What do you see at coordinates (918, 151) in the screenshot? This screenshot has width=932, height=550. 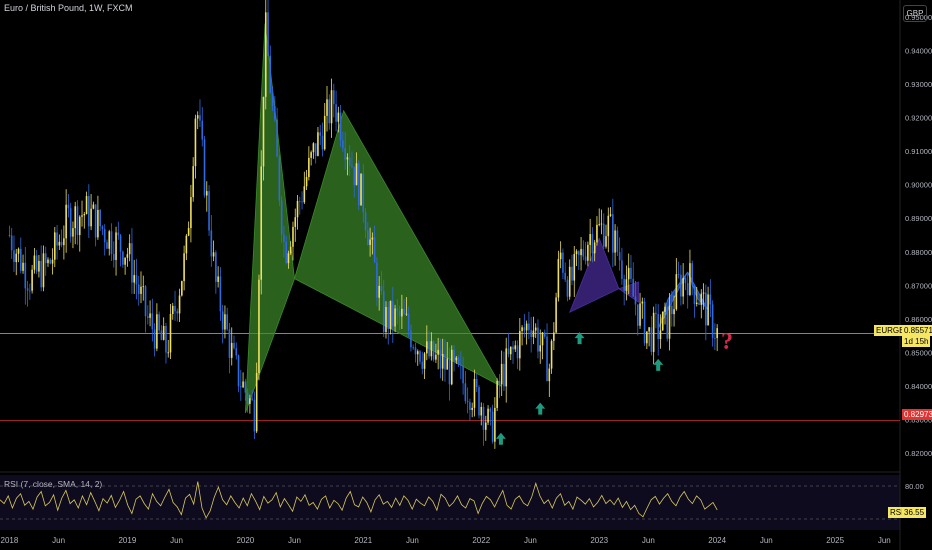 I see `y-tick-label: 0.91000` at bounding box center [918, 151].